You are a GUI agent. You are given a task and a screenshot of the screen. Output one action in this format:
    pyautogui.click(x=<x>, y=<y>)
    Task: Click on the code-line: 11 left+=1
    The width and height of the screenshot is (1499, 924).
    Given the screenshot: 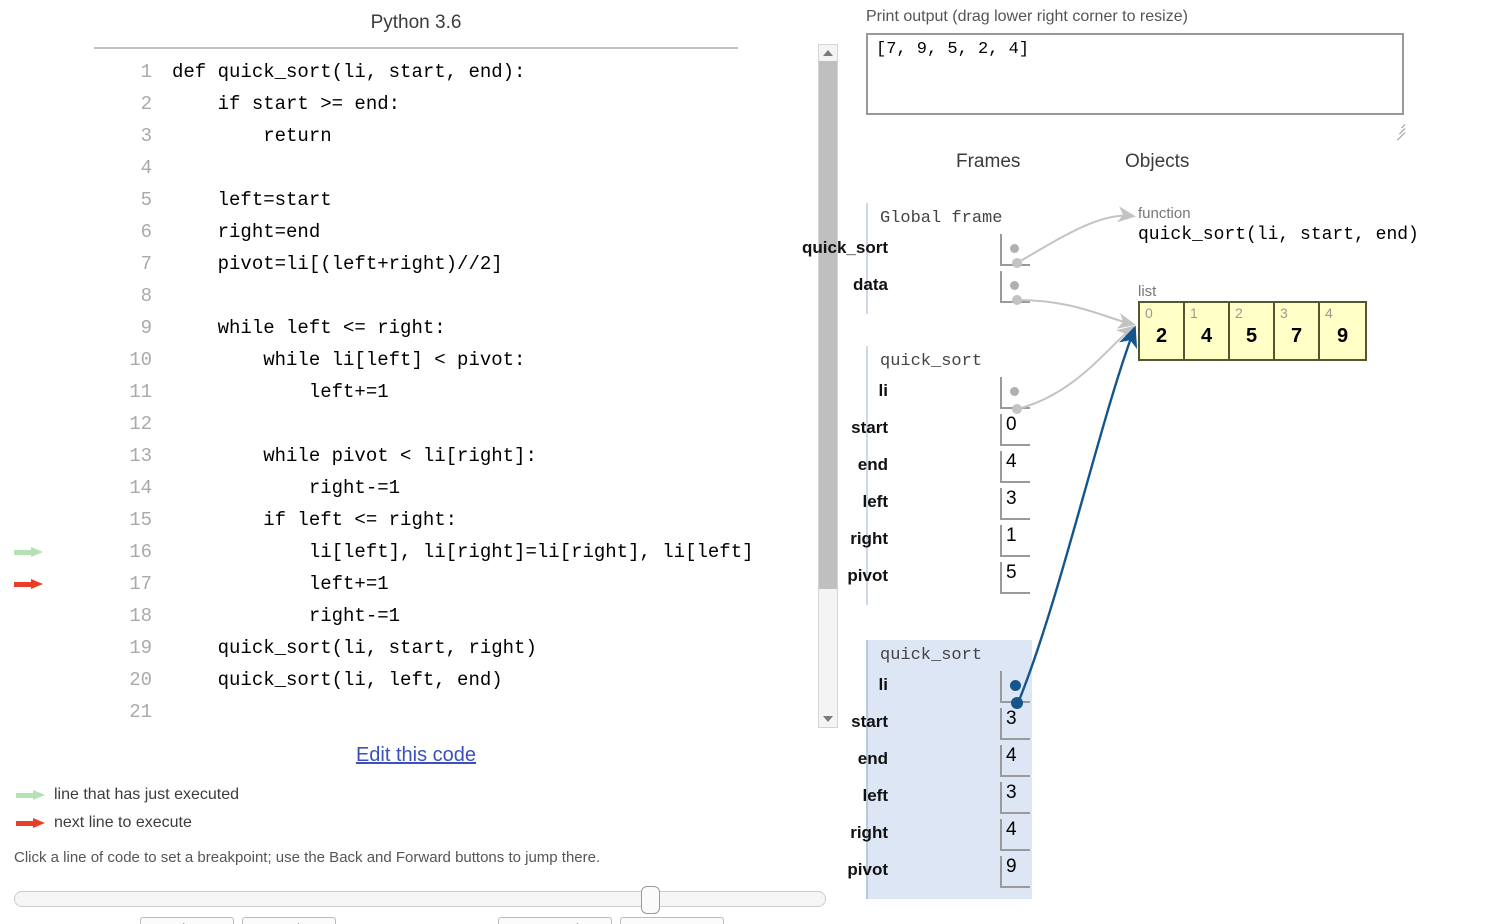 What is the action you would take?
    pyautogui.click(x=426, y=392)
    